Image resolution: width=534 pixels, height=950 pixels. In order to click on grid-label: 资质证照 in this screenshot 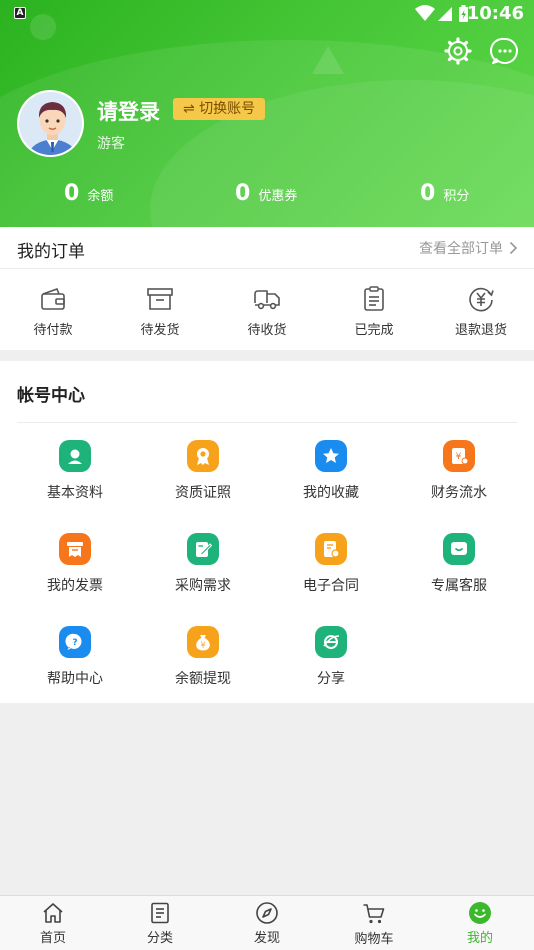, I will do `click(203, 493)`.